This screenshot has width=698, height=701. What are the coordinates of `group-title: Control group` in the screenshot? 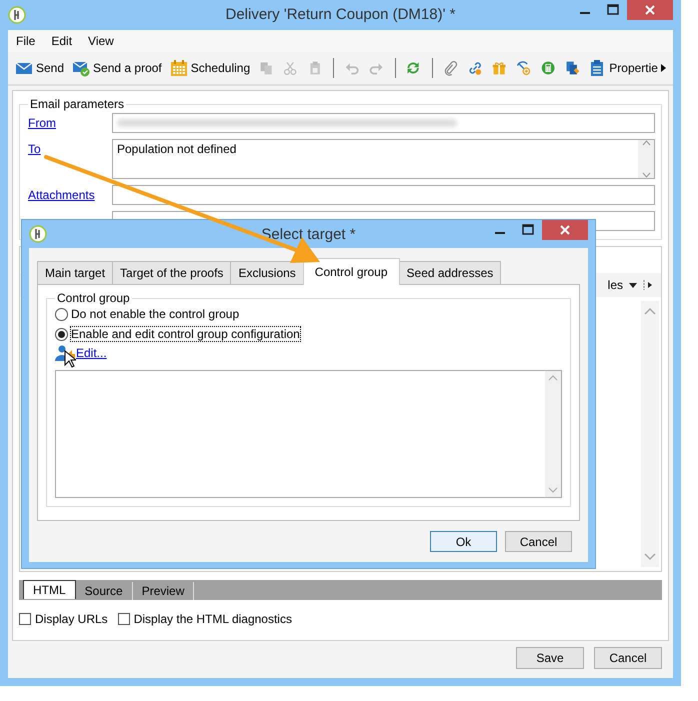 It's located at (93, 298).